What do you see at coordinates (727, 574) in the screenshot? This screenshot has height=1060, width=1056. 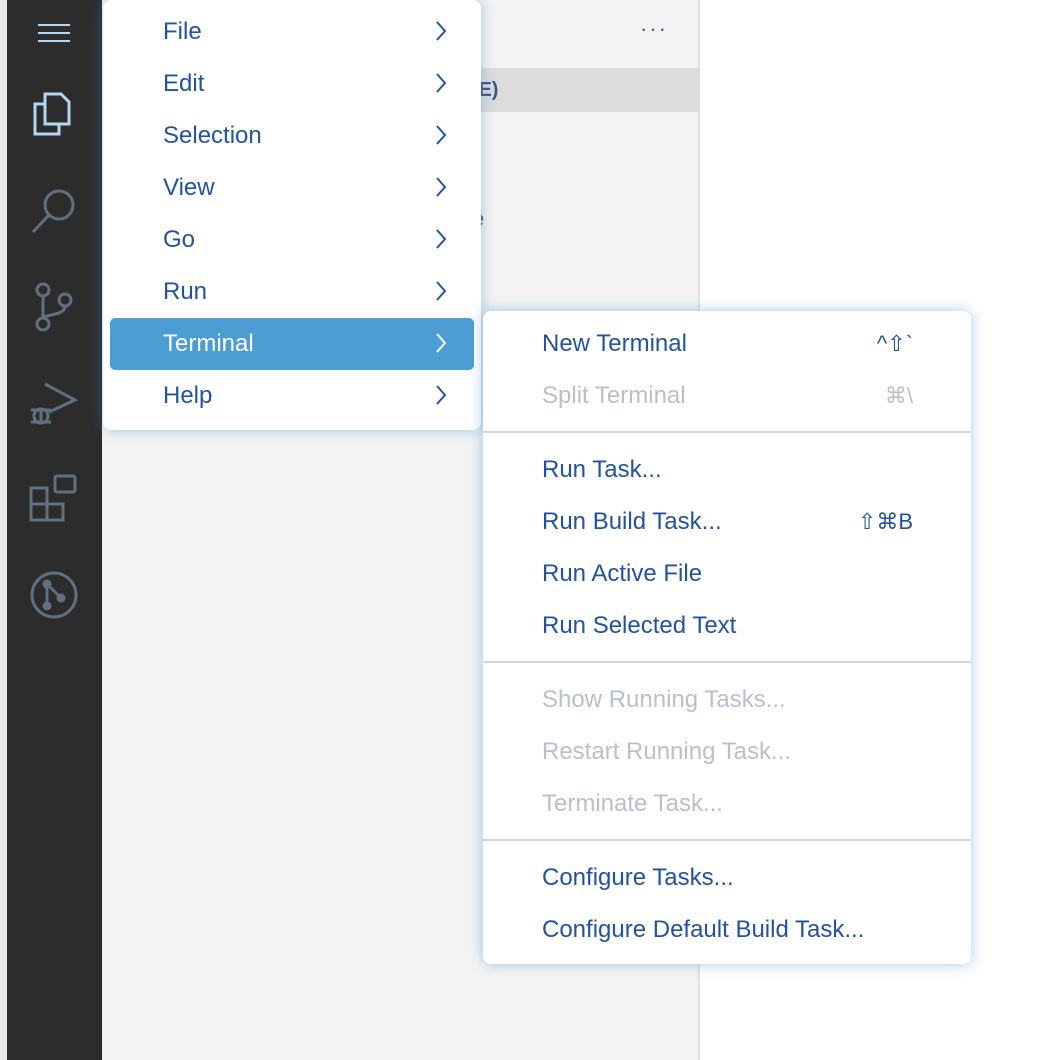 I see `submenu-item-run-active-file: Run Active File` at bounding box center [727, 574].